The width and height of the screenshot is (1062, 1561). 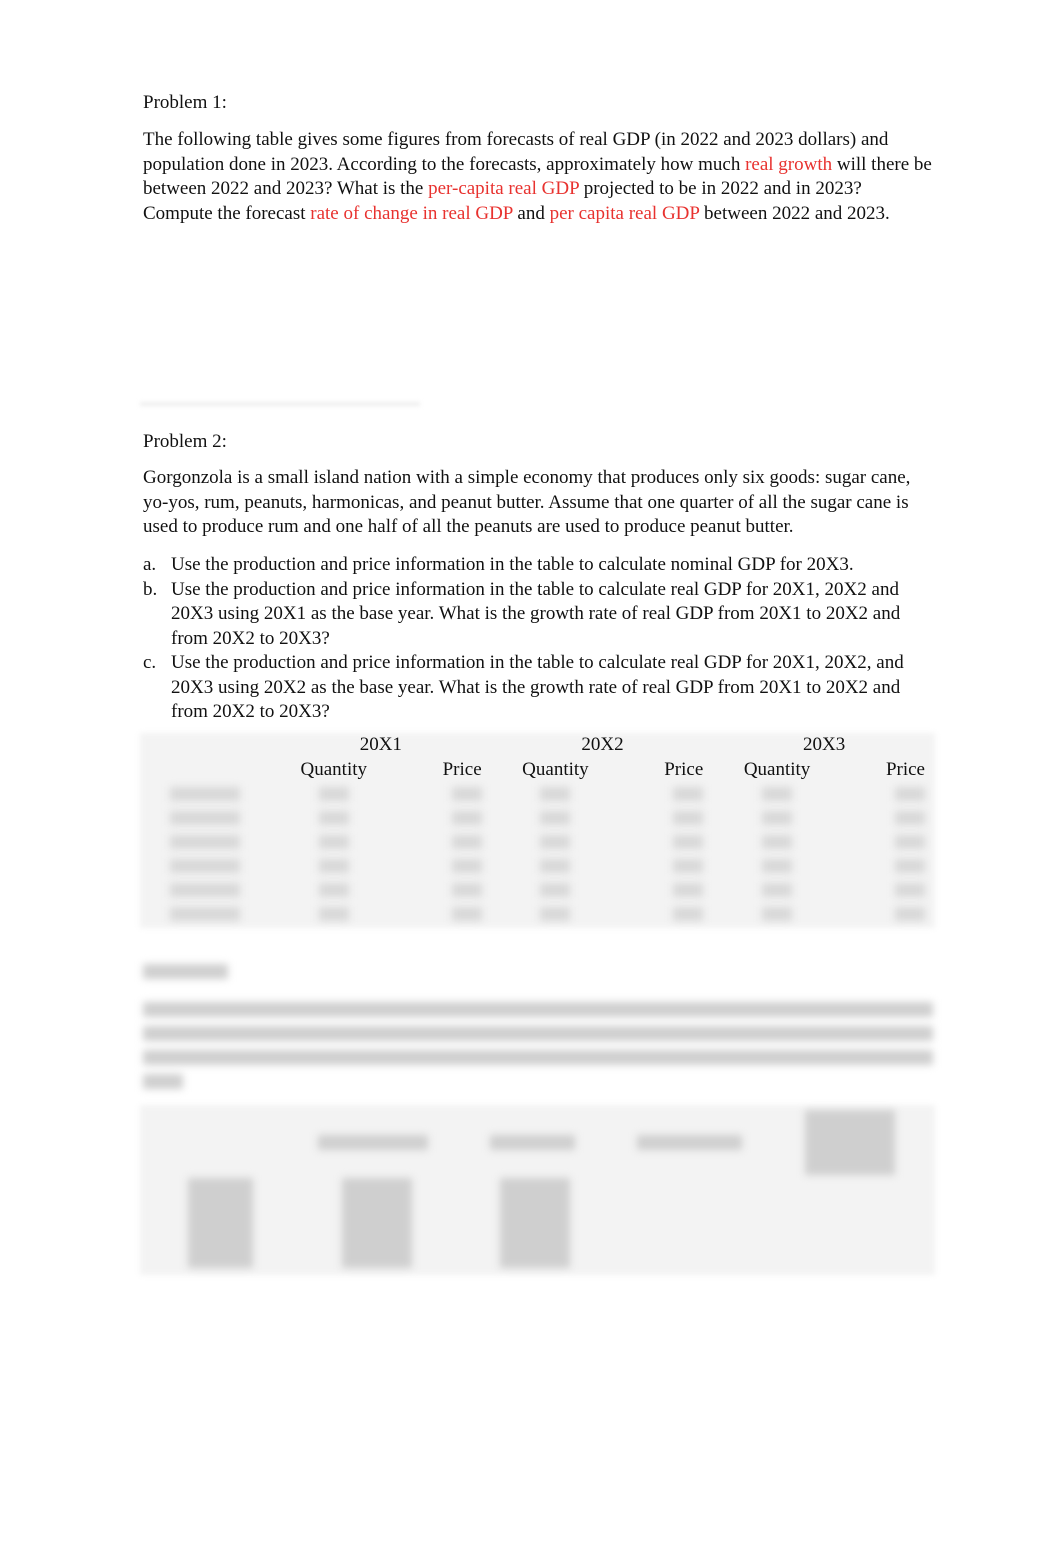 I want to click on text-segment: and, so click(x=531, y=213).